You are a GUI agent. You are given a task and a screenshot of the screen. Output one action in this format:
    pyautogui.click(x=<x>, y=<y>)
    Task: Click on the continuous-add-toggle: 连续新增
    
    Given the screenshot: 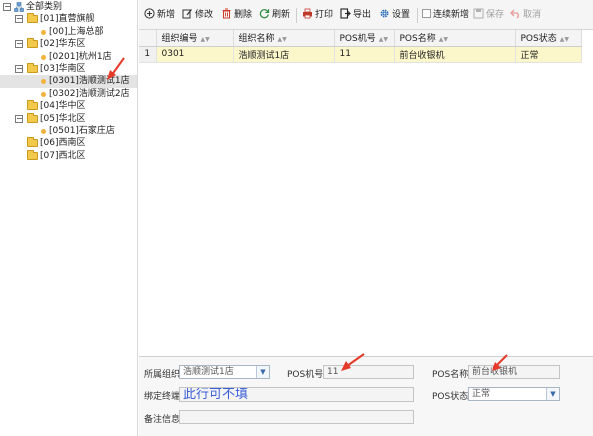 What is the action you would take?
    pyautogui.click(x=445, y=15)
    